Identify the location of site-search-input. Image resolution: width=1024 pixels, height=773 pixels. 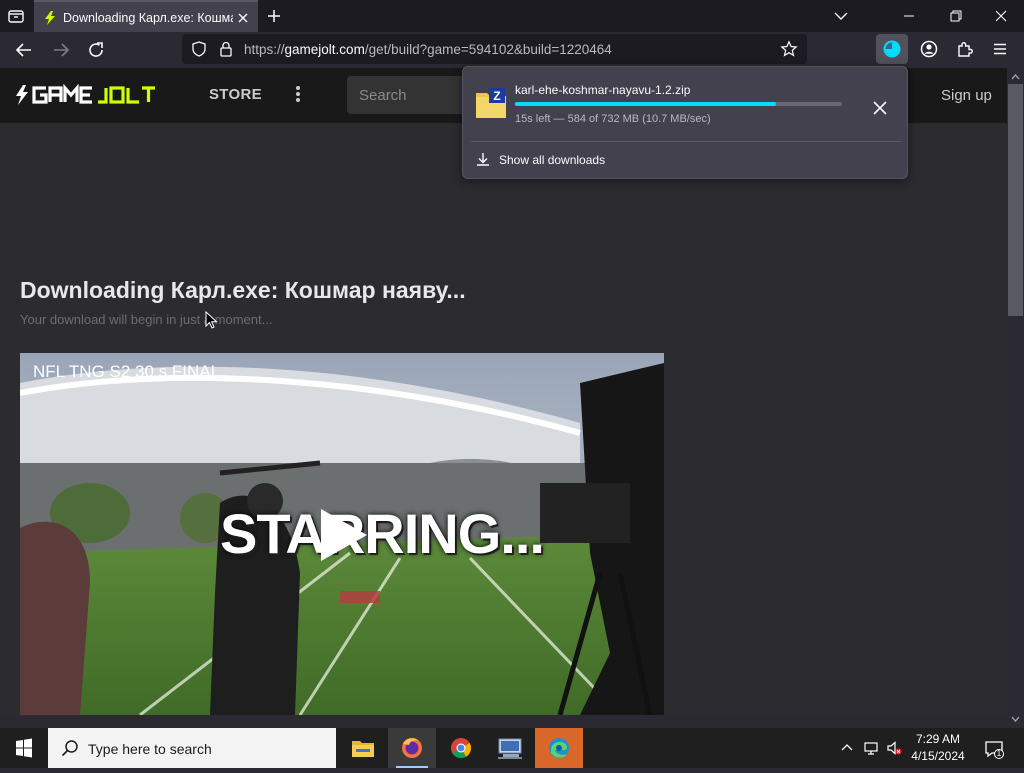
(412, 95).